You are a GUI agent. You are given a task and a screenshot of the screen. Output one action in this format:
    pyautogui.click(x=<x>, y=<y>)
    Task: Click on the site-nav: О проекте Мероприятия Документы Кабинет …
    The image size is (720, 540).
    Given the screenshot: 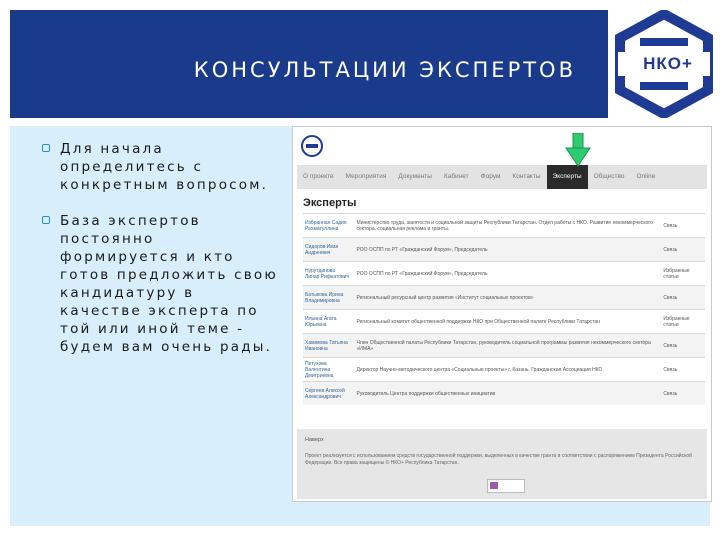 What is the action you would take?
    pyautogui.click(x=502, y=177)
    